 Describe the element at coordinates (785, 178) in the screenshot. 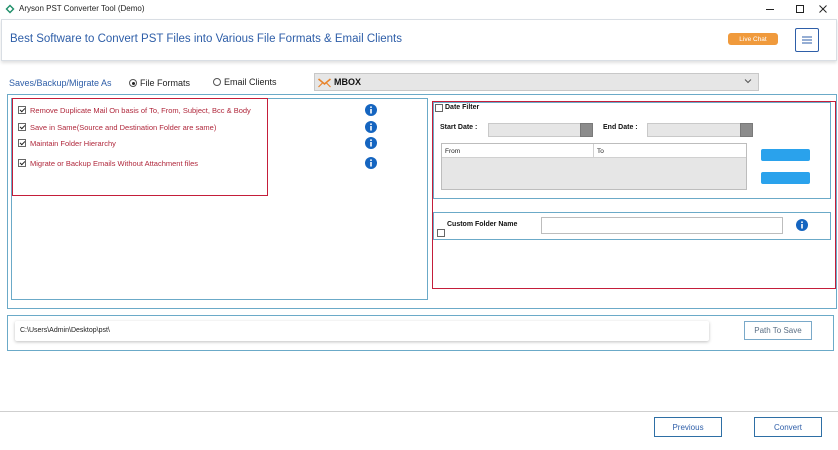

I see `remove-date-range-button` at that location.